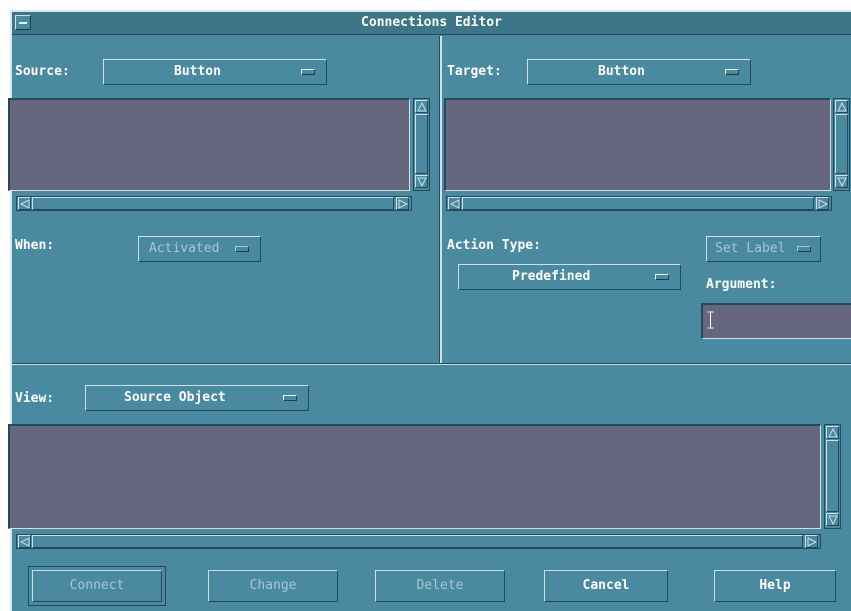 This screenshot has width=851, height=611. Describe the element at coordinates (209, 144) in the screenshot. I see `source-list` at that location.